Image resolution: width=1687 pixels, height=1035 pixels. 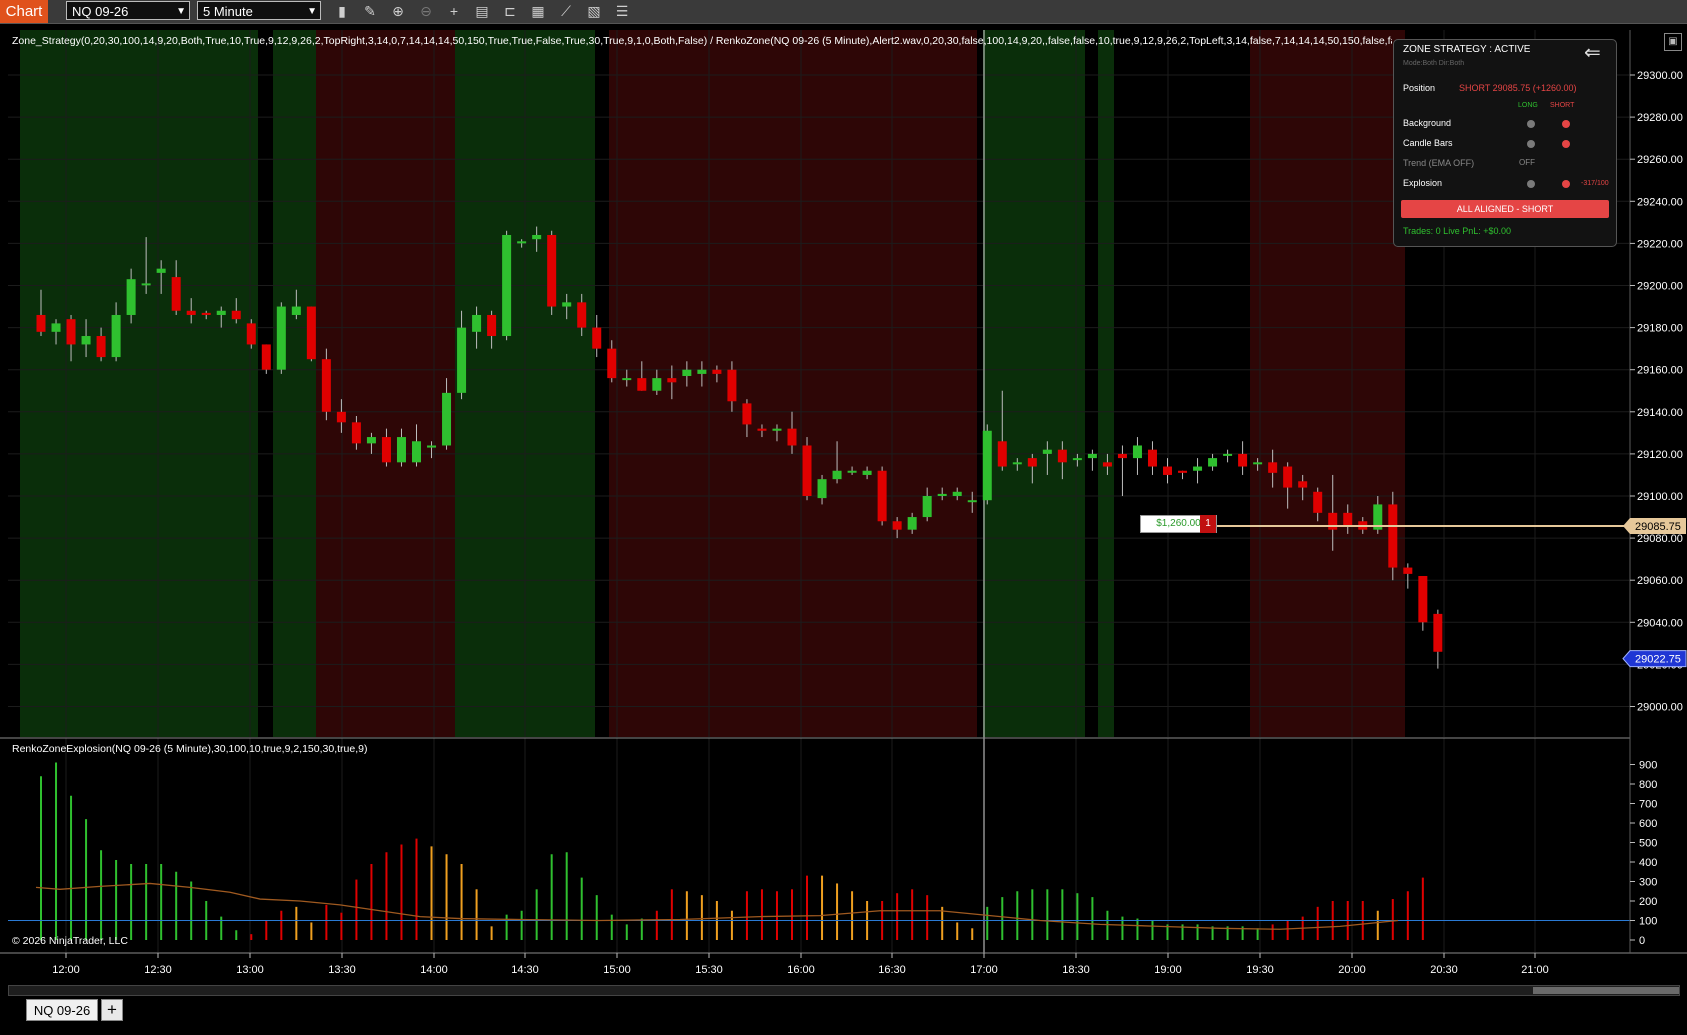 I want to click on time-tick-label: 15:00, so click(x=617, y=970).